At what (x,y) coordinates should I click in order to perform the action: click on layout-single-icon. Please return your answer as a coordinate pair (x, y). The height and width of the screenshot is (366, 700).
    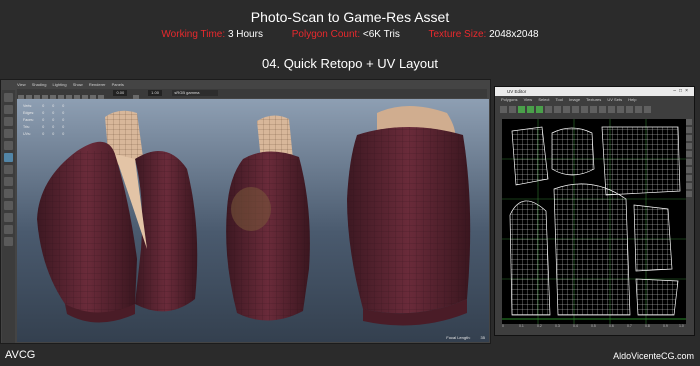
    Looking at the image, I should click on (8, 181).